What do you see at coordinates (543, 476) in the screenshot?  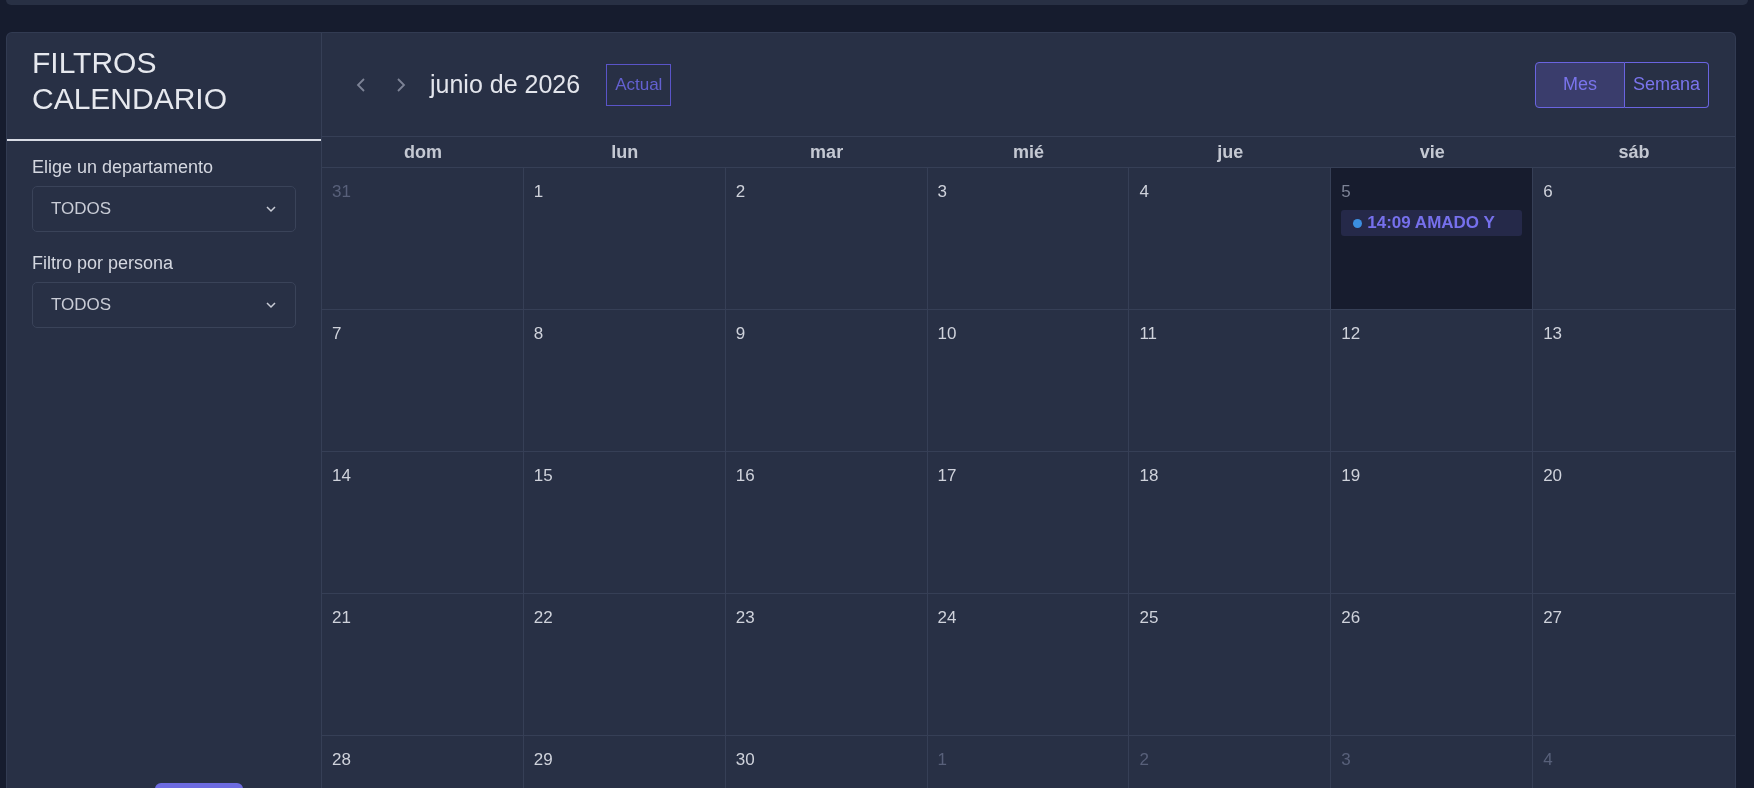 I see `day-number: 15` at bounding box center [543, 476].